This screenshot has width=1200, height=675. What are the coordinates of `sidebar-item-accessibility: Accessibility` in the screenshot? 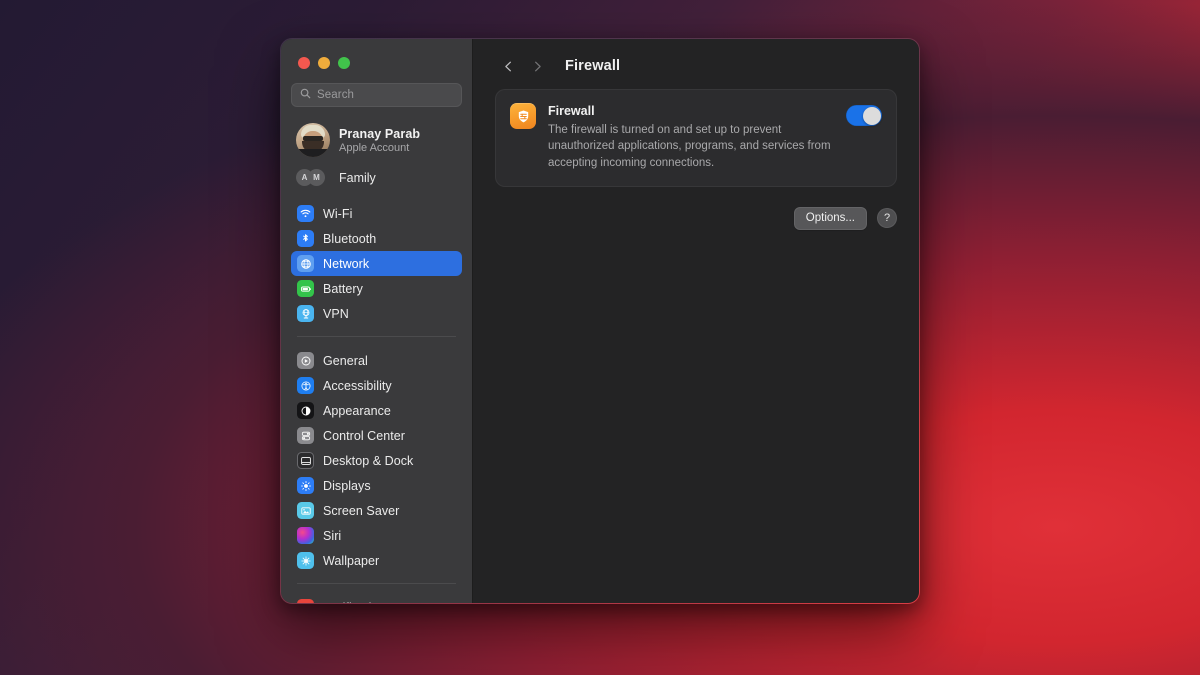 It's located at (376, 385).